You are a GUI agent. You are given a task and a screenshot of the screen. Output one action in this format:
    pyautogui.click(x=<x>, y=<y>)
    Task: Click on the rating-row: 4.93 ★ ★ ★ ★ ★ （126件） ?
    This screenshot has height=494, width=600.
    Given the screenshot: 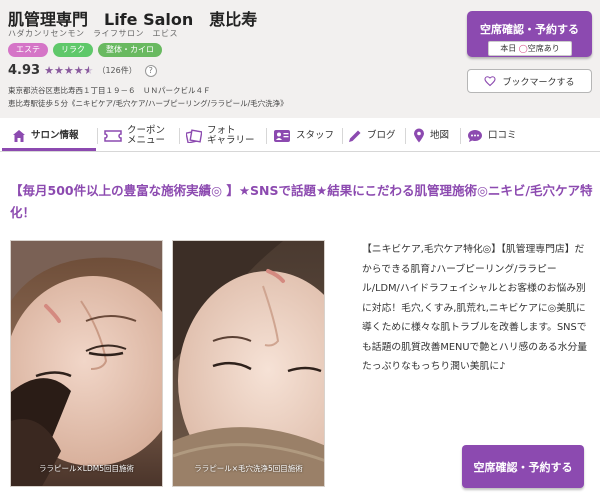 What is the action you would take?
    pyautogui.click(x=82, y=70)
    